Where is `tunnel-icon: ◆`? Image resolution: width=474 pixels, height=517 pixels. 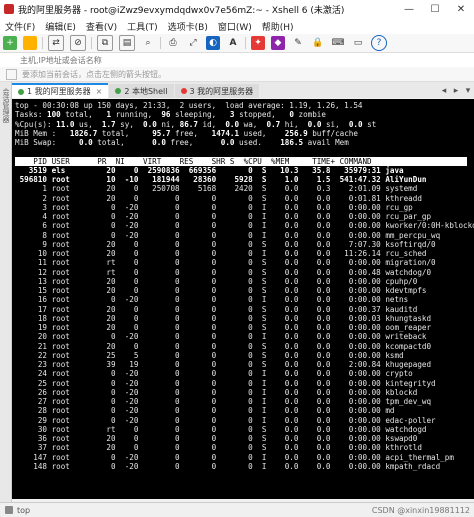
tunnel-icon: ◆ is located at coordinates (278, 43).